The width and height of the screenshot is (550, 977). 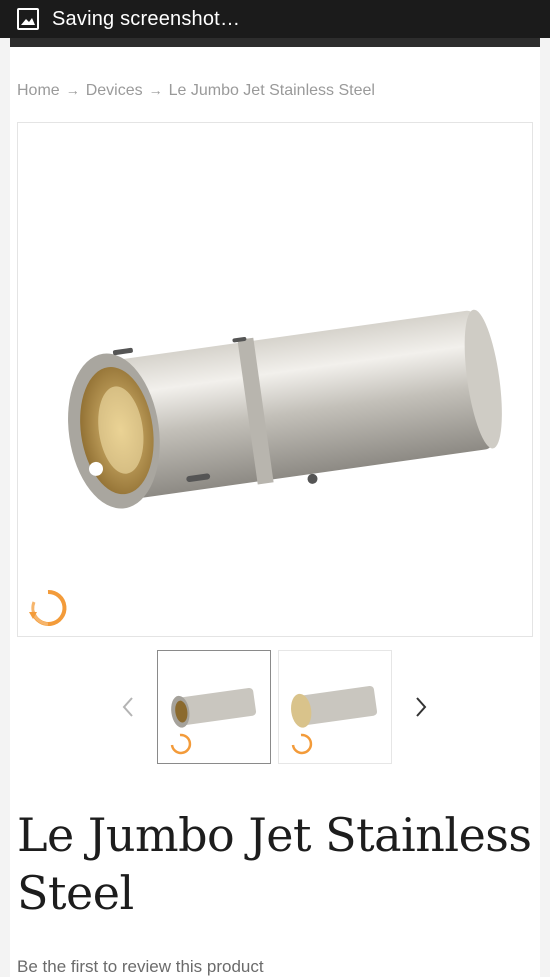 What do you see at coordinates (275, 42) in the screenshot?
I see `header-bar` at bounding box center [275, 42].